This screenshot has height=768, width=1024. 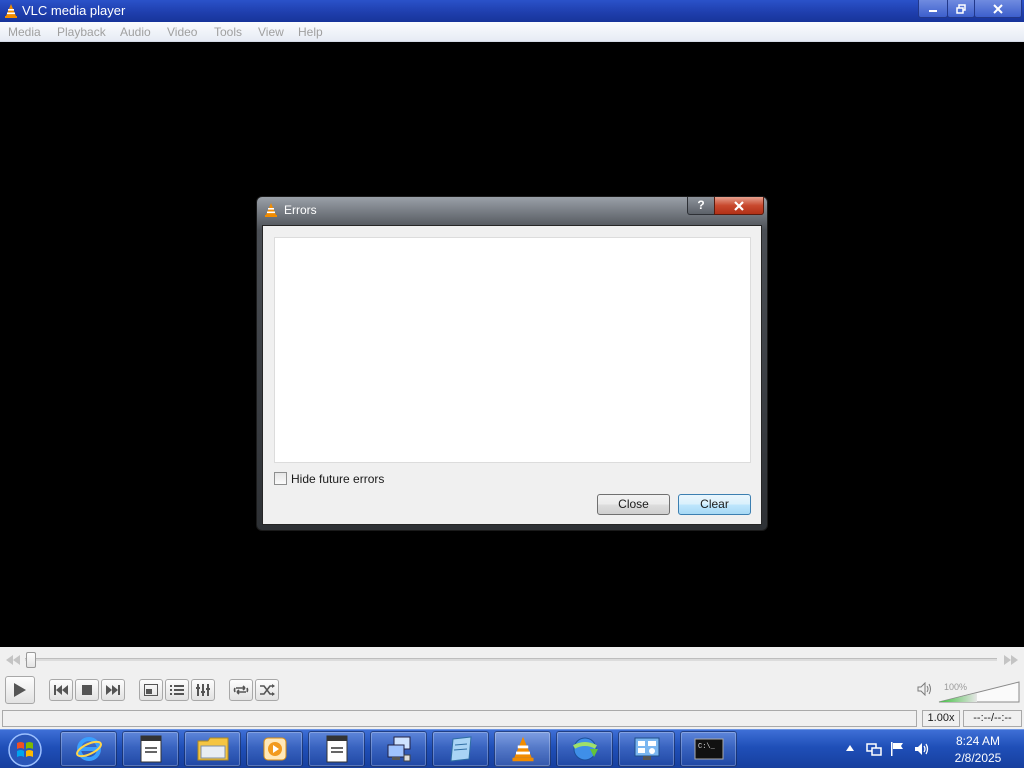 I want to click on extended-settings-icon, so click(x=203, y=690).